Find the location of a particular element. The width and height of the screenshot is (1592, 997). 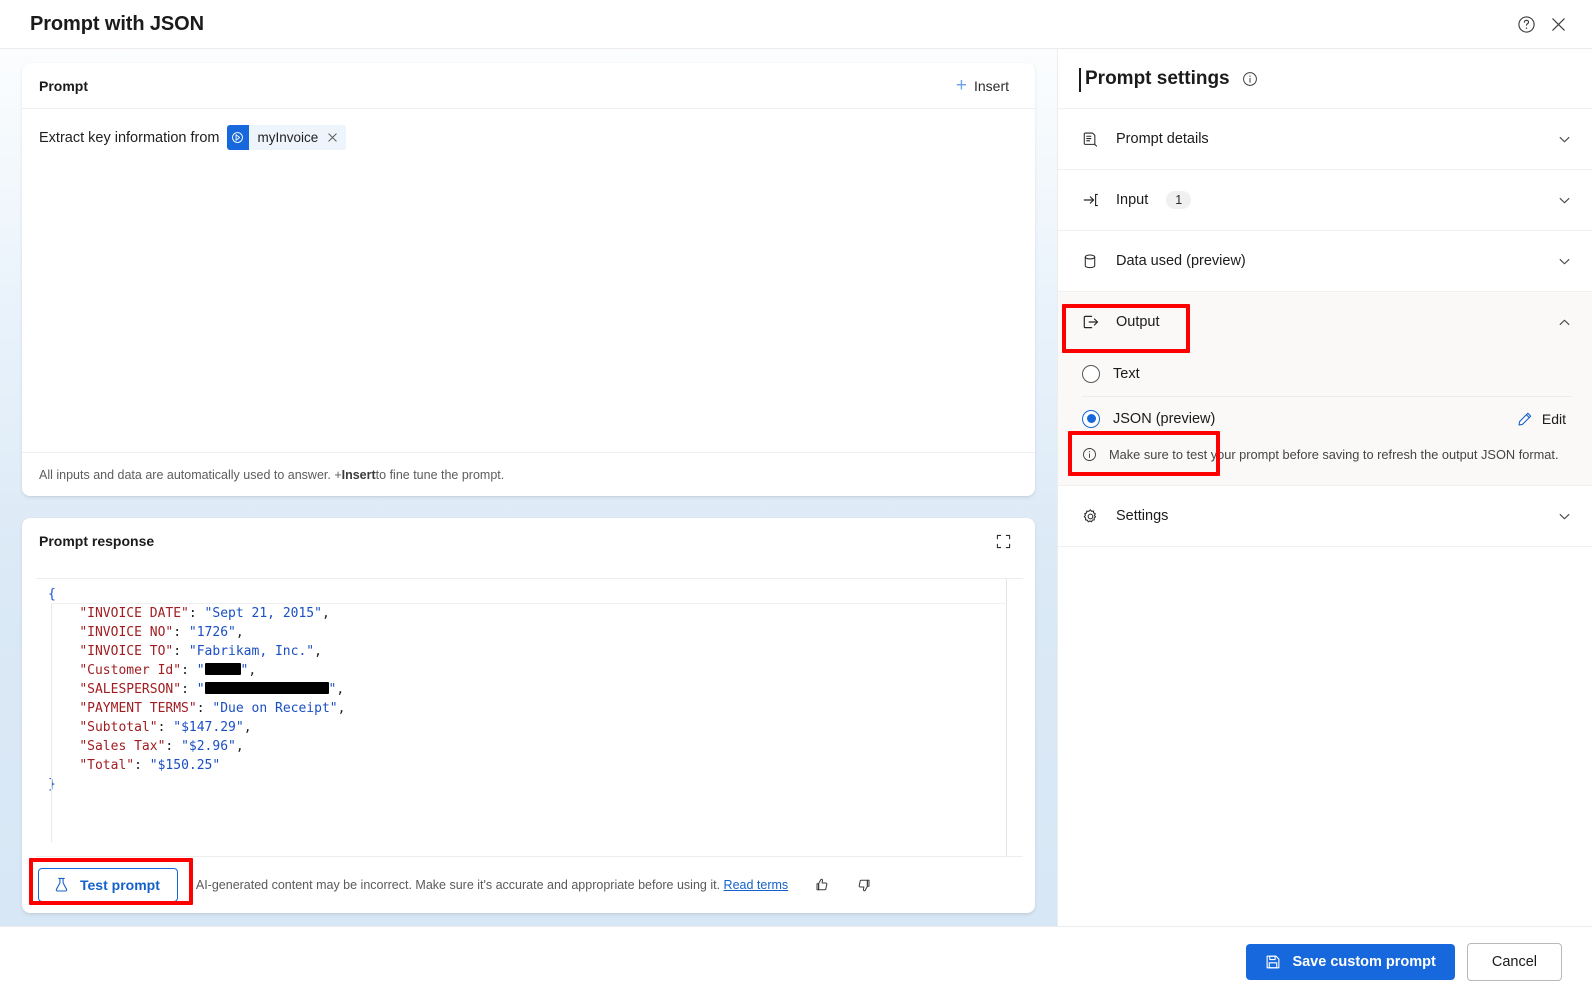

gear-icon is located at coordinates (1092, 516).